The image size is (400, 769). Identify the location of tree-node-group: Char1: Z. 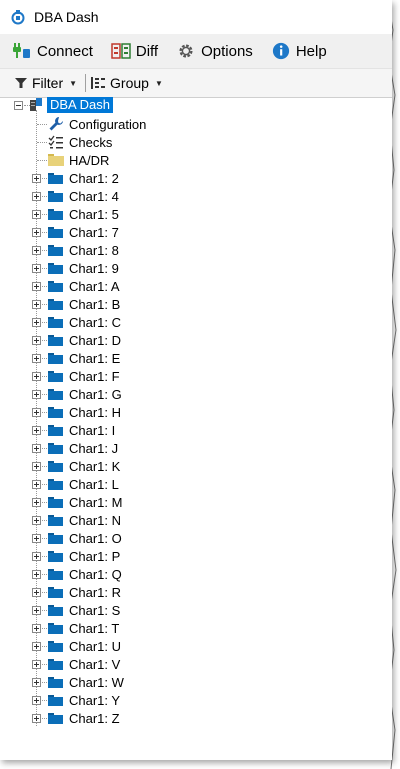
(84, 718).